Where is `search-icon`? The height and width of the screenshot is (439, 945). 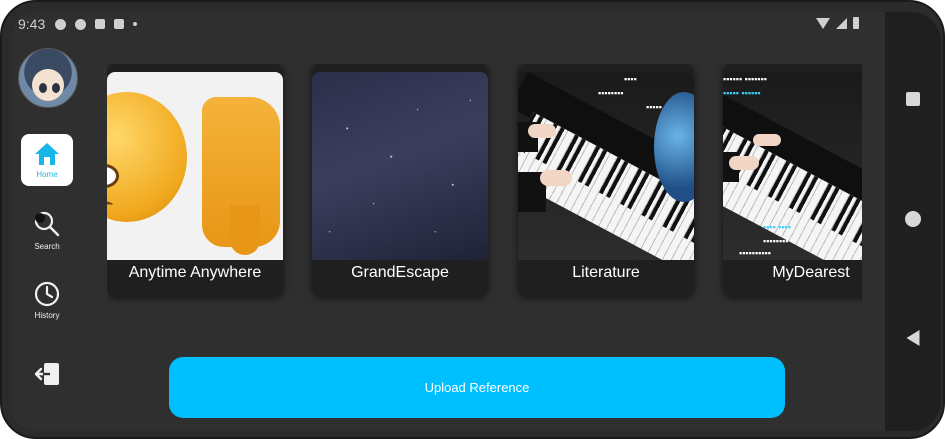 search-icon is located at coordinates (47, 224).